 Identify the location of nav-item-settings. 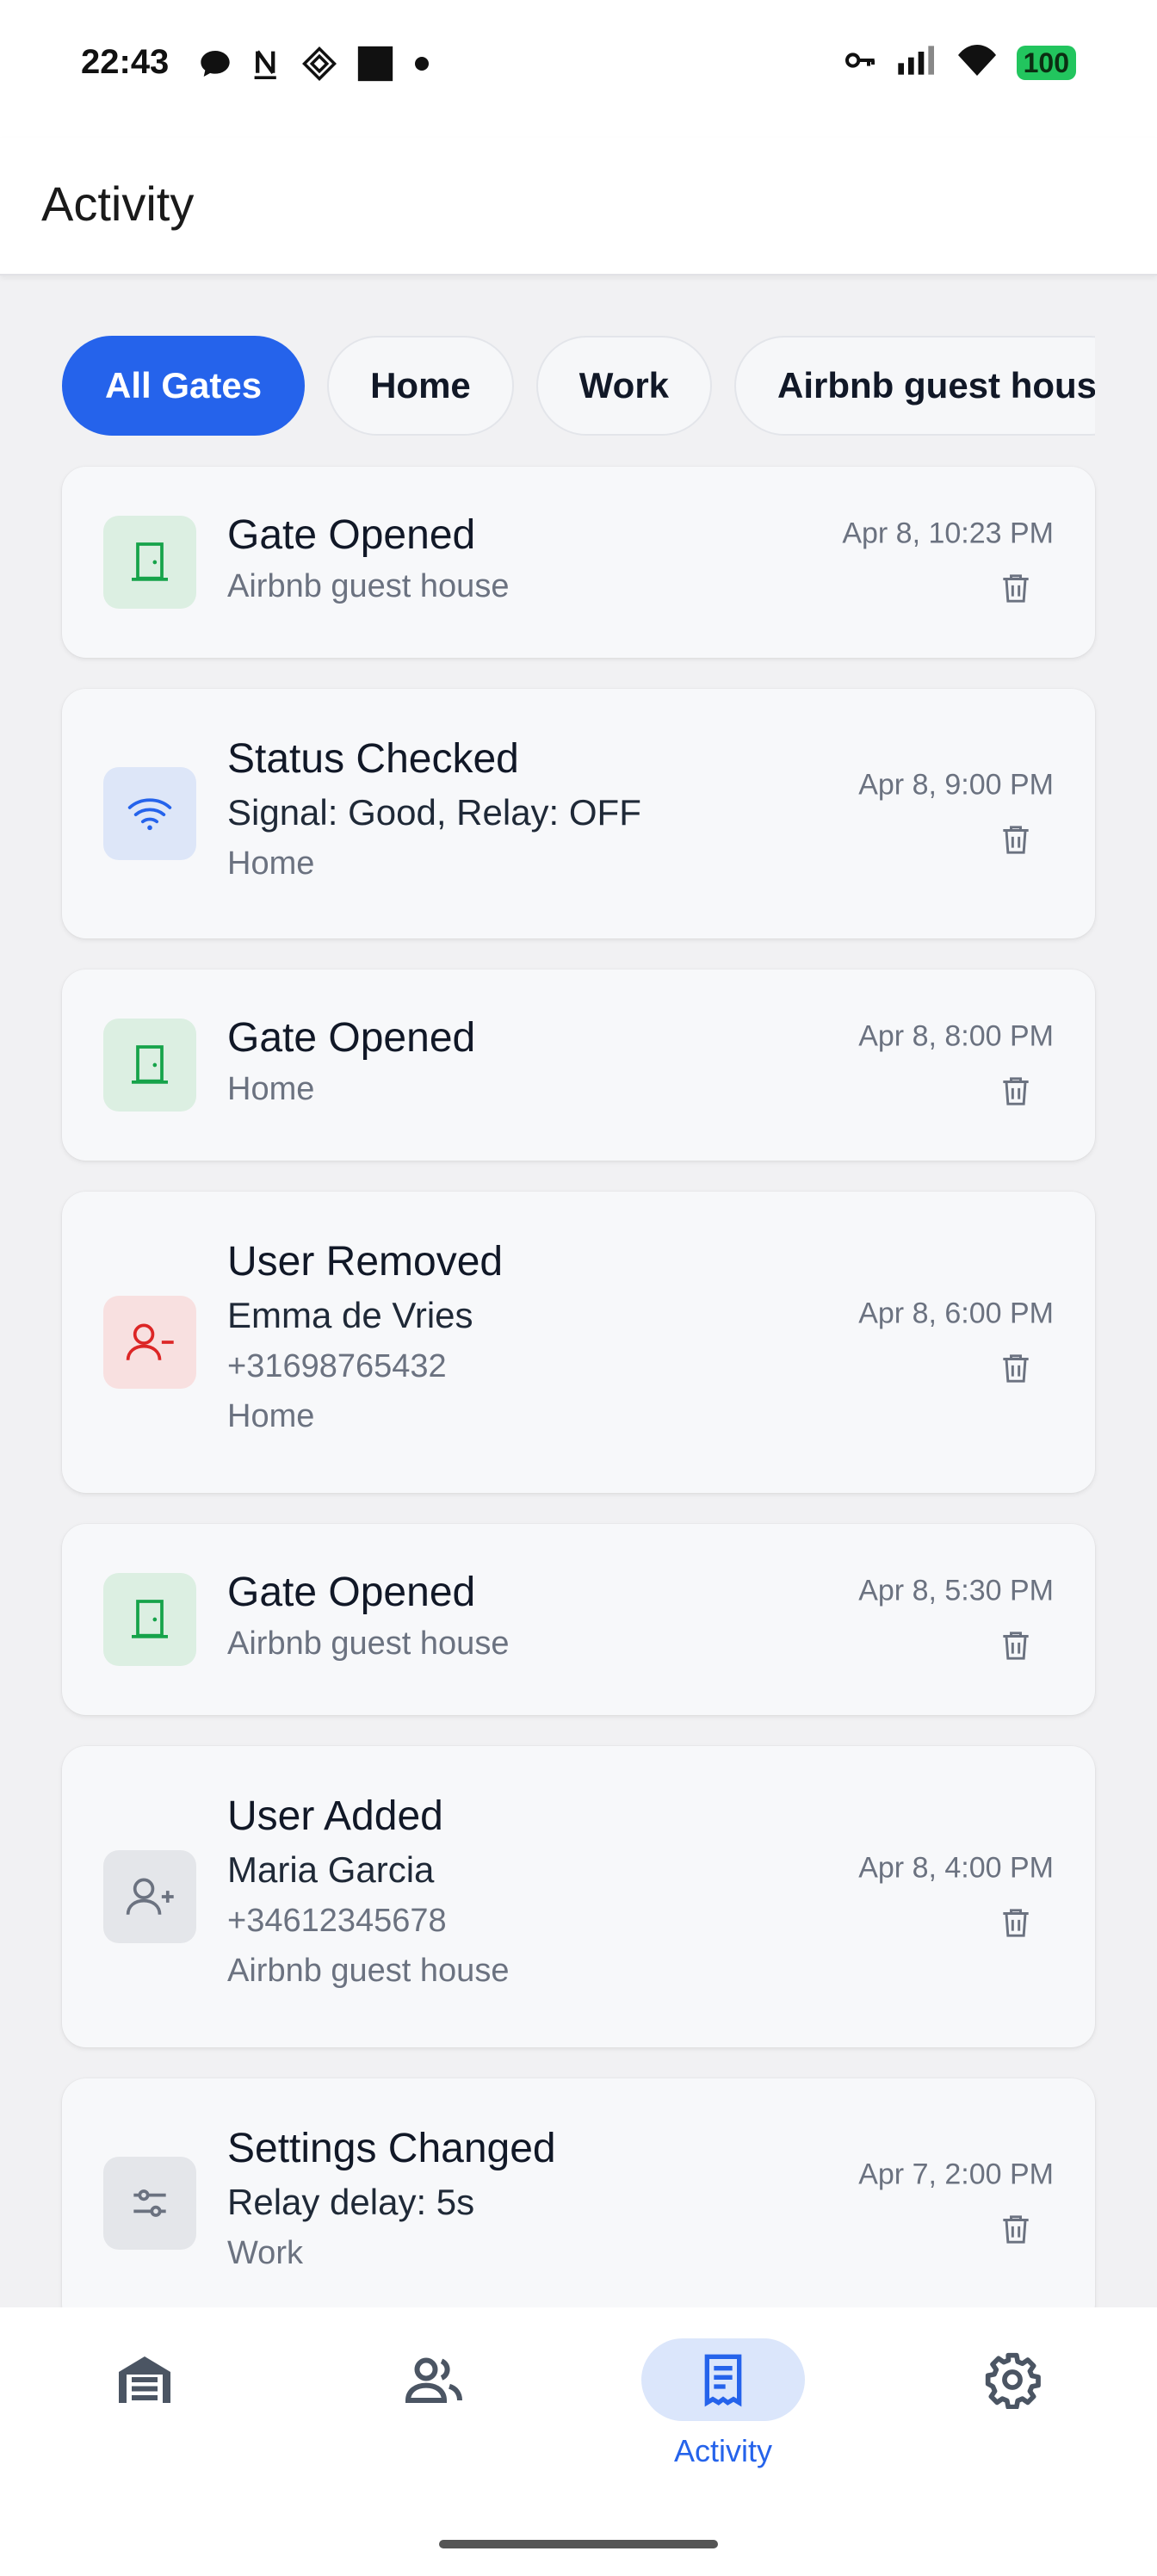
(1012, 2380).